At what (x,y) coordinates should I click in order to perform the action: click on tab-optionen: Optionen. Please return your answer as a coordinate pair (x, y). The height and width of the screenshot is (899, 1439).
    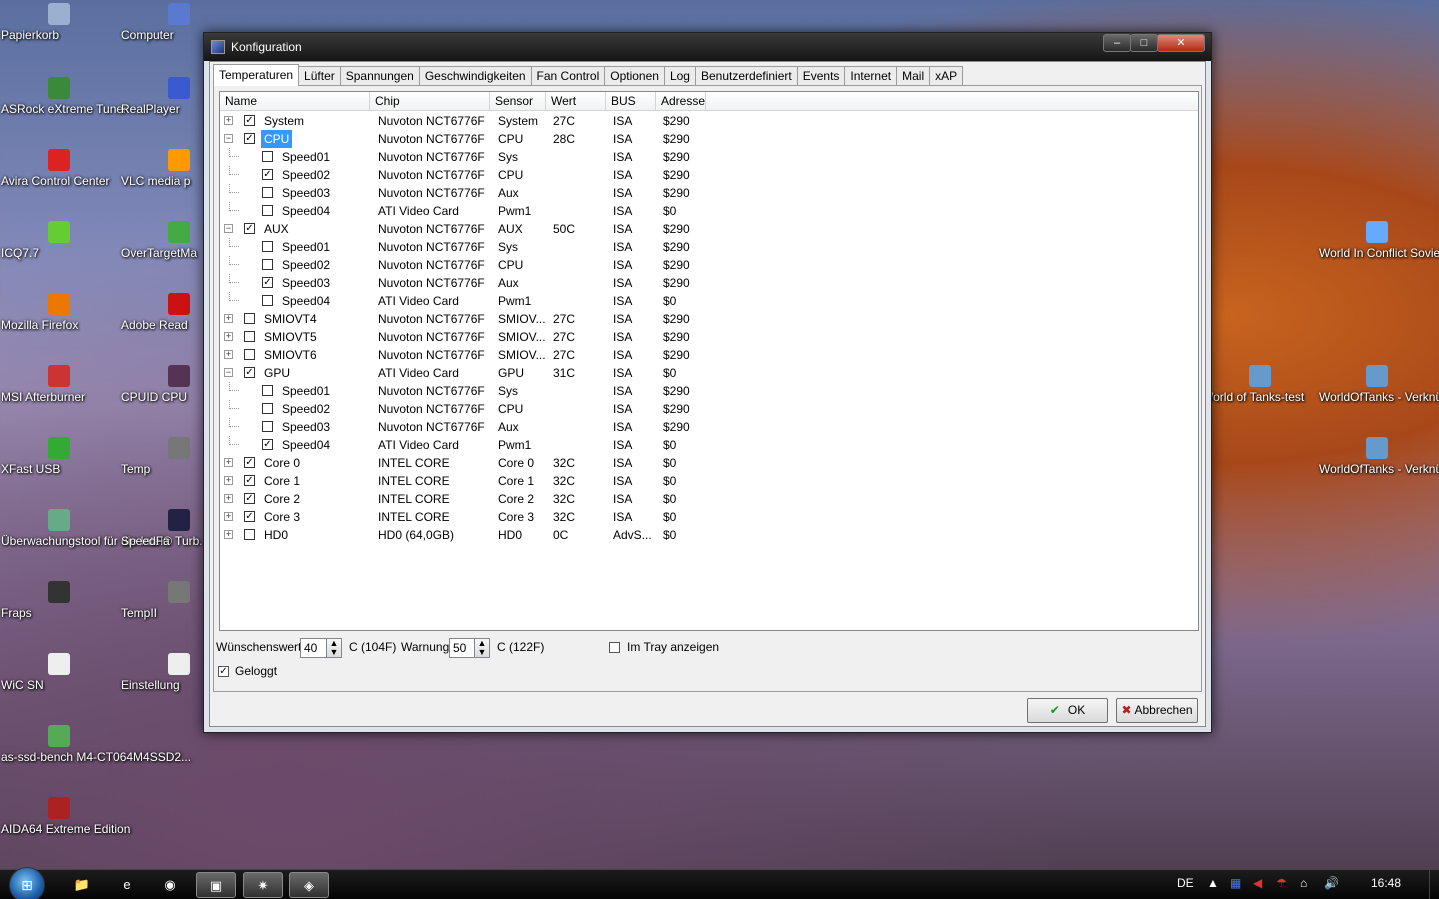
    Looking at the image, I should click on (634, 76).